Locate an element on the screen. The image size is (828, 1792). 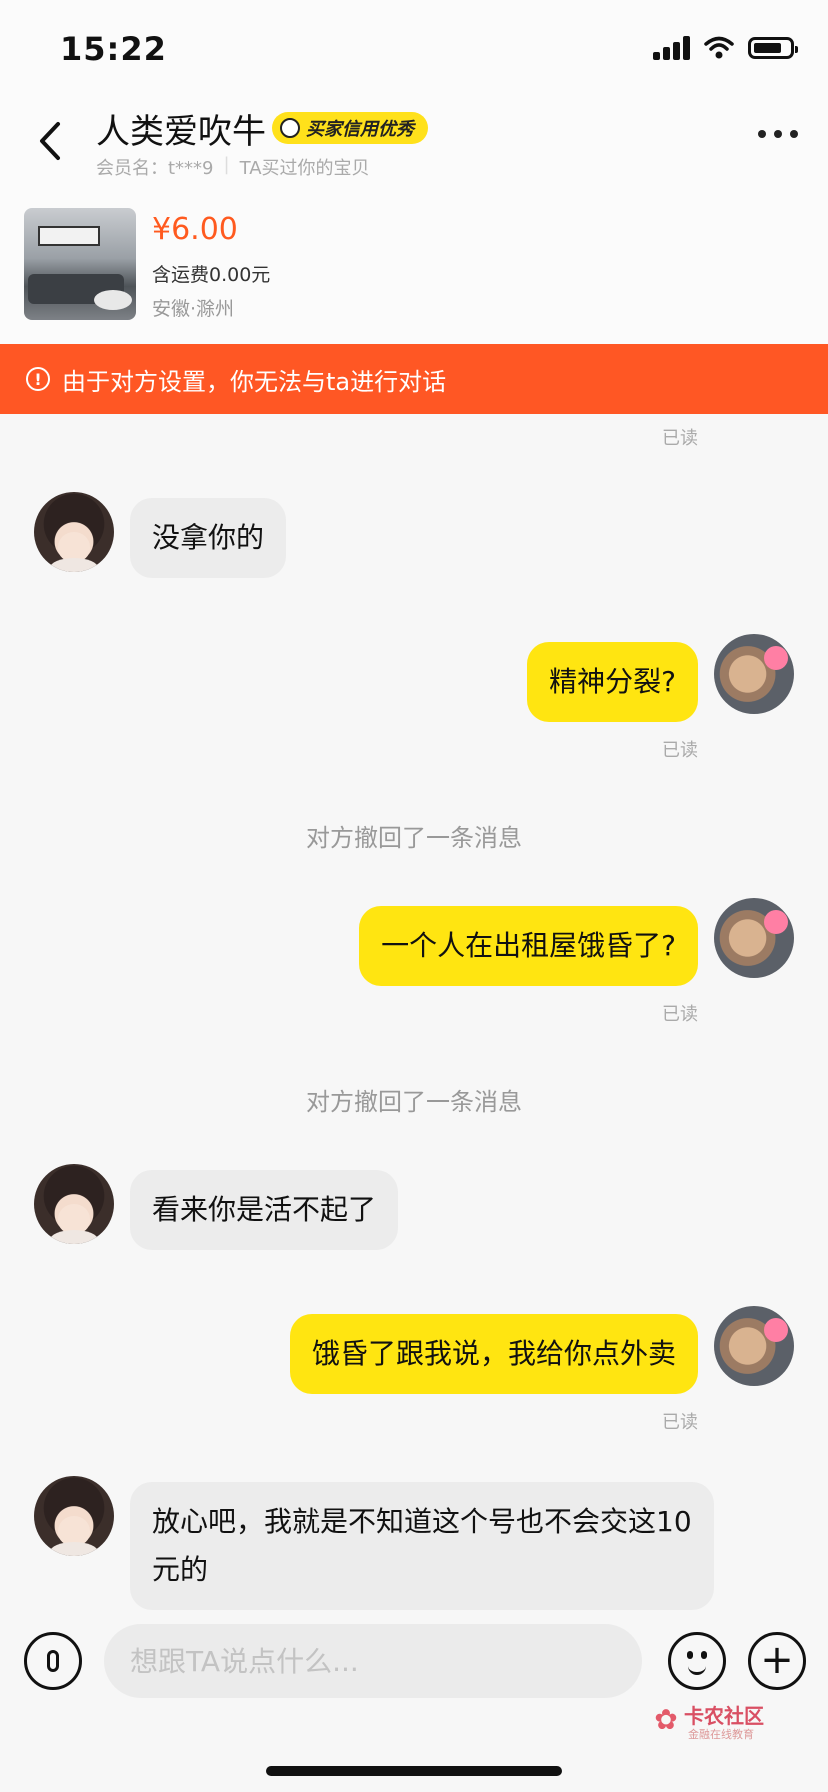
message-bubble-incoming: 放心吧，我就是不知道这个号也不会交这10元的 is located at coordinates (422, 1546).